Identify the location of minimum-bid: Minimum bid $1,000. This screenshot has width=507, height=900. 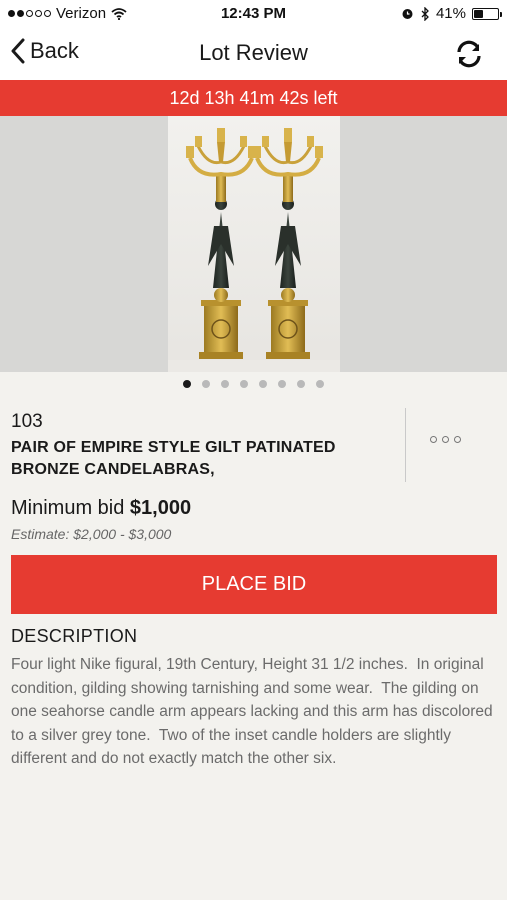
(101, 508).